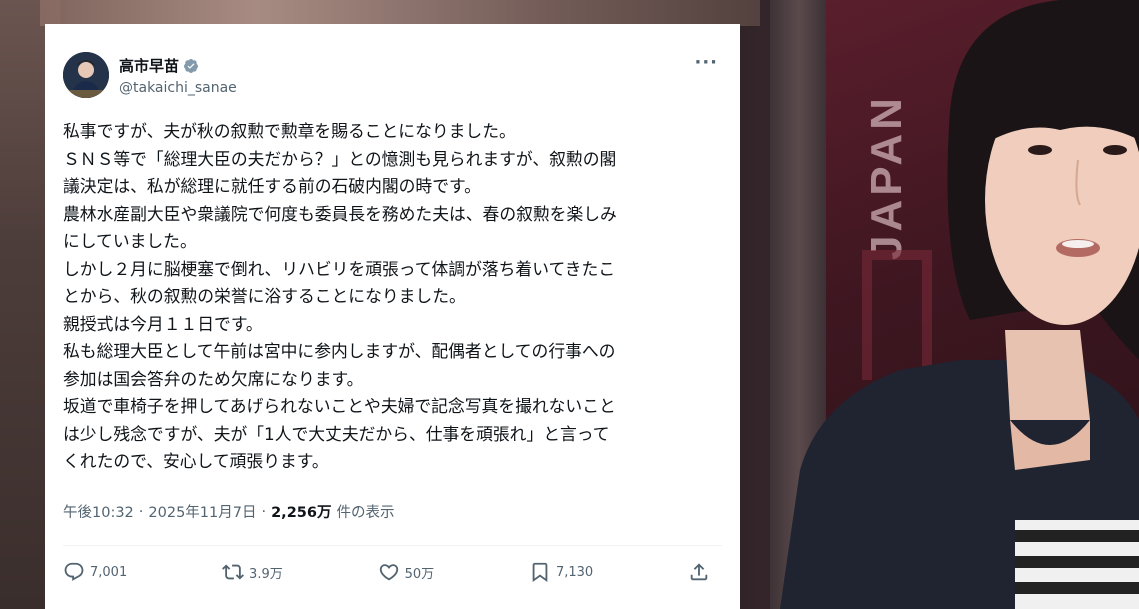 Image resolution: width=1139 pixels, height=609 pixels. Describe the element at coordinates (233, 572) in the screenshot. I see `repost-icon` at that location.